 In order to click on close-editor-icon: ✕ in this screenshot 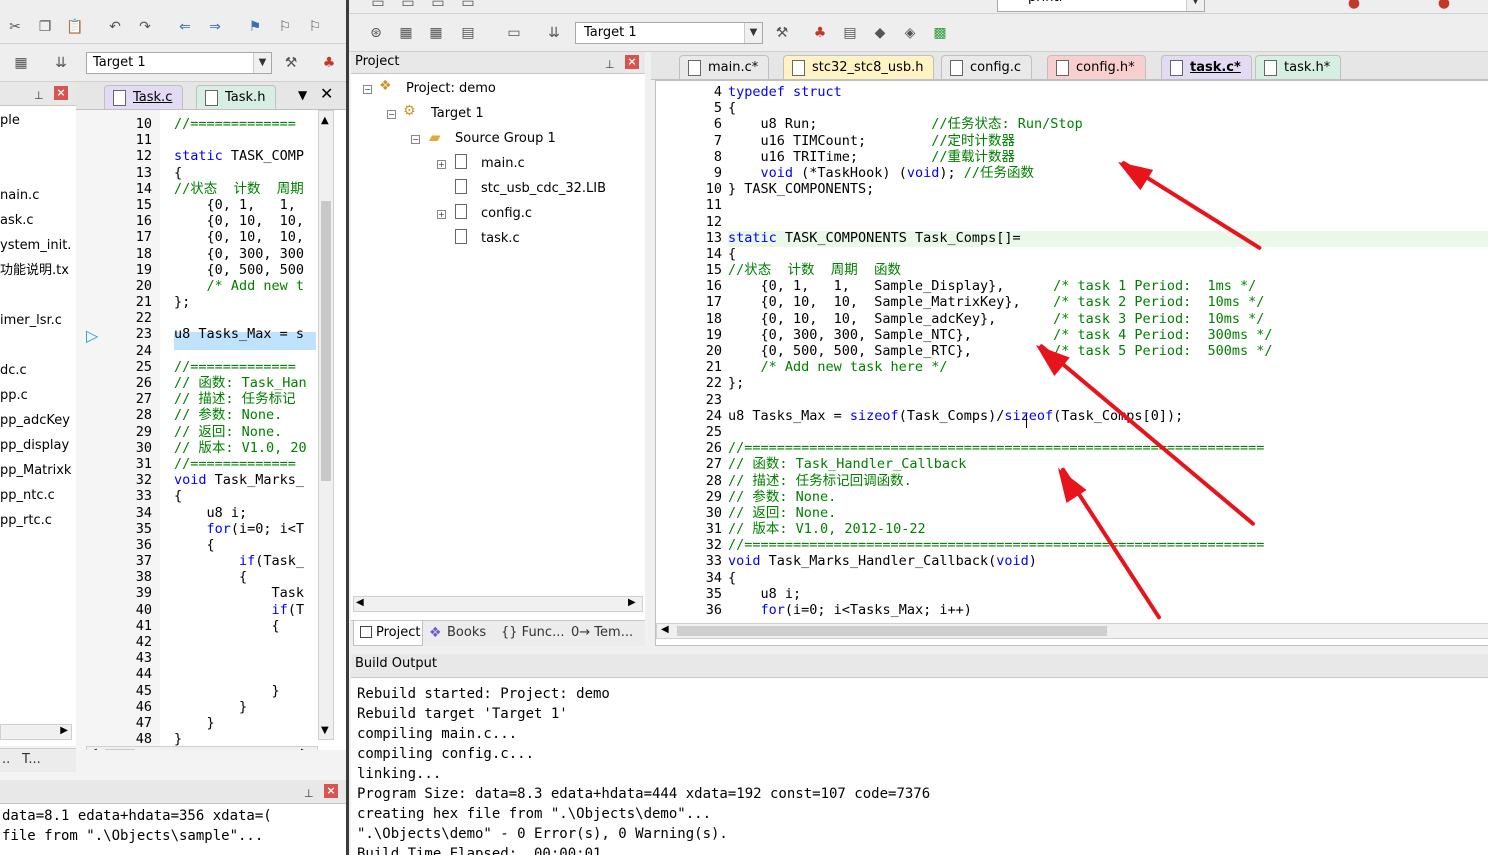, I will do `click(326, 93)`.